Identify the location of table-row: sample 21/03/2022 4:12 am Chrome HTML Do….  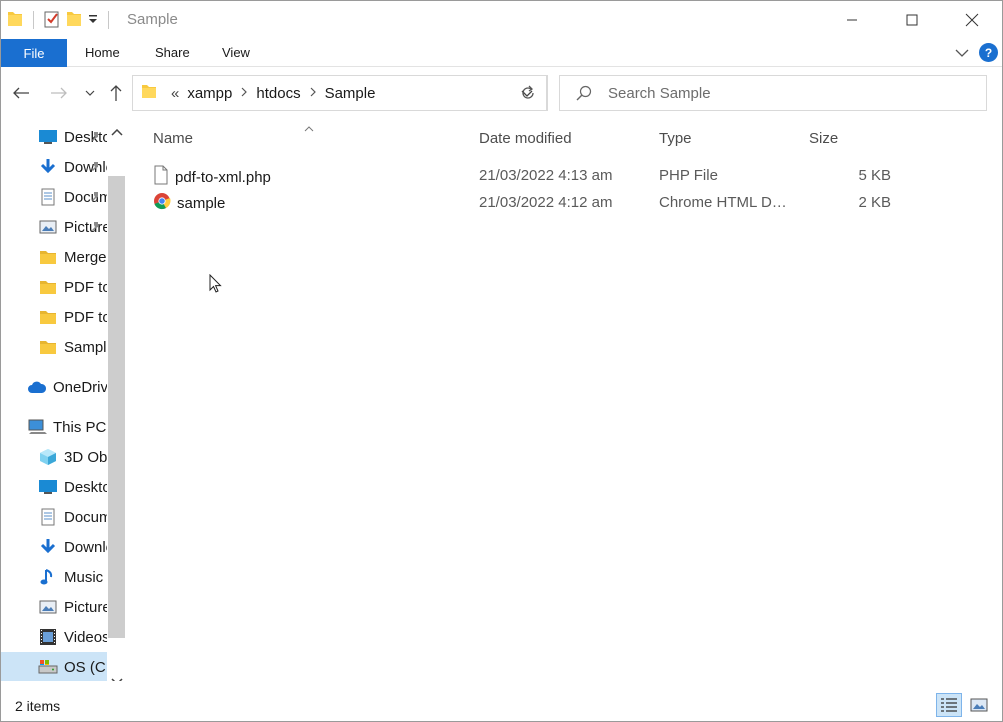
(539, 203).